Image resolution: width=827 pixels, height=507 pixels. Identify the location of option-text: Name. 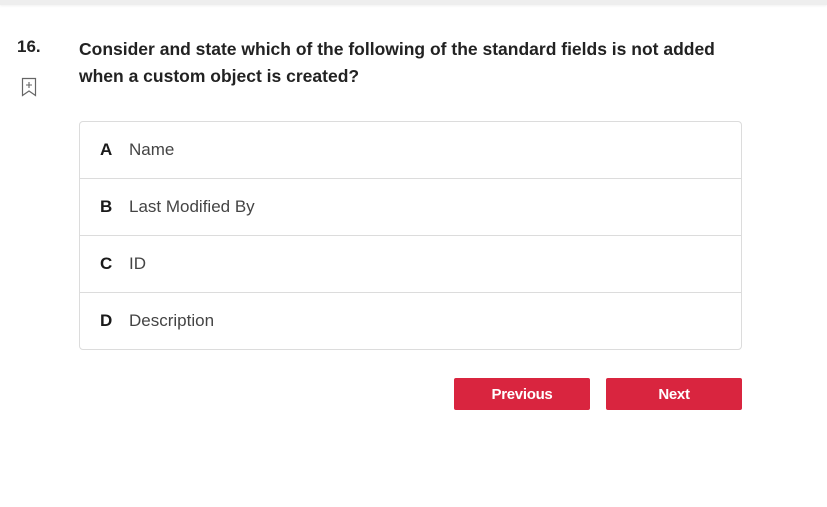
(152, 149).